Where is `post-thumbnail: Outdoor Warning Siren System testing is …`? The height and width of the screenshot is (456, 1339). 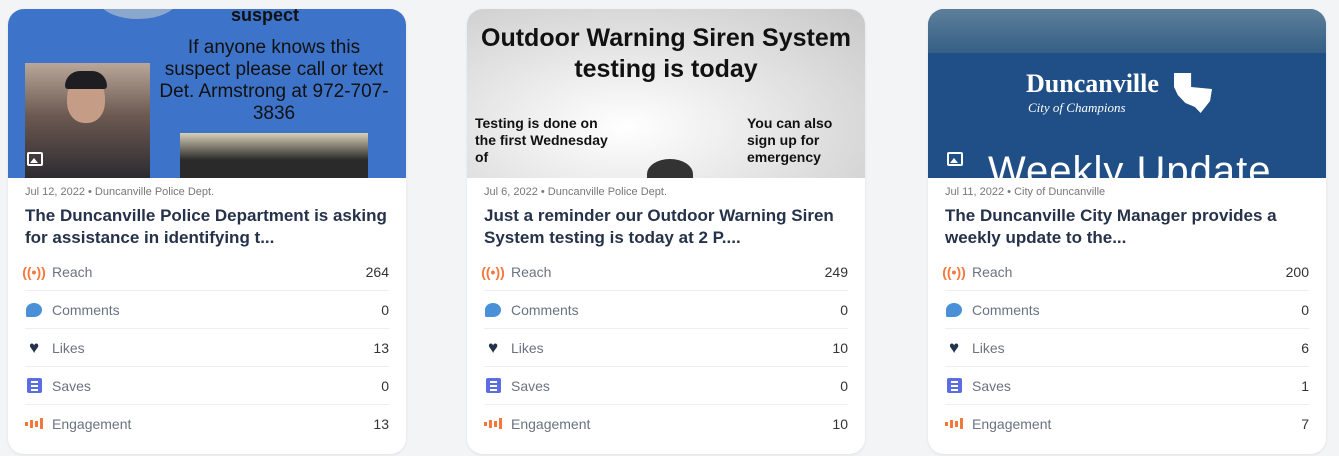 post-thumbnail: Outdoor Warning Siren System testing is … is located at coordinates (666, 93).